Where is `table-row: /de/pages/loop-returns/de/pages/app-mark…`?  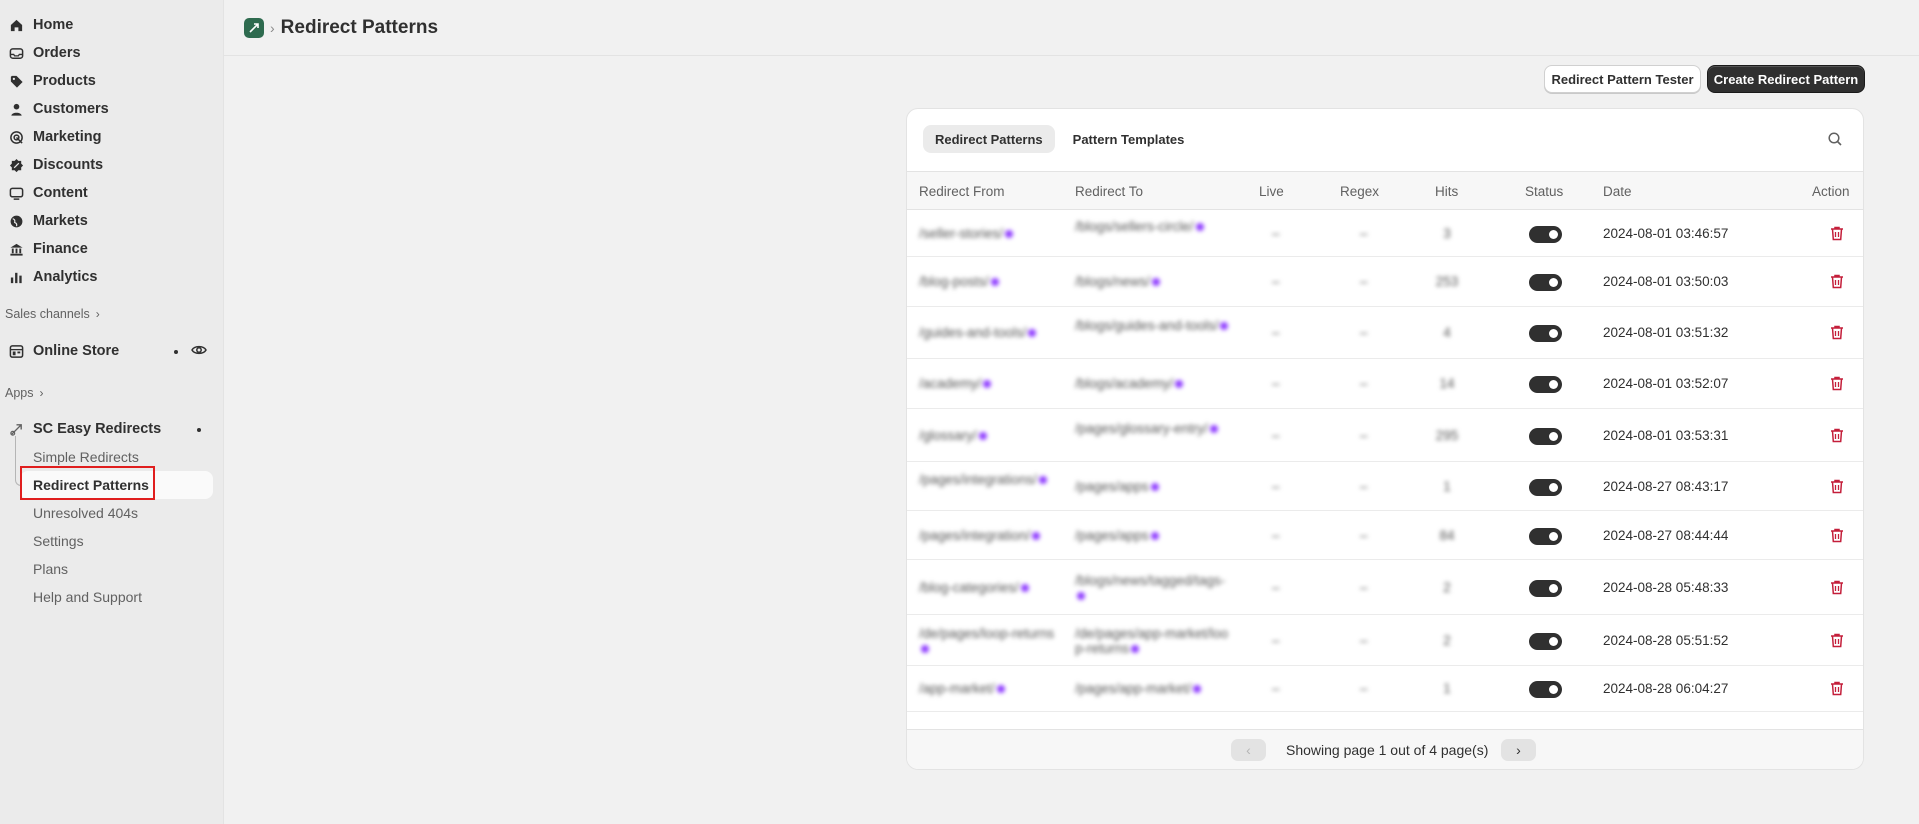 table-row: /de/pages/loop-returns/de/pages/app-mark… is located at coordinates (1385, 640).